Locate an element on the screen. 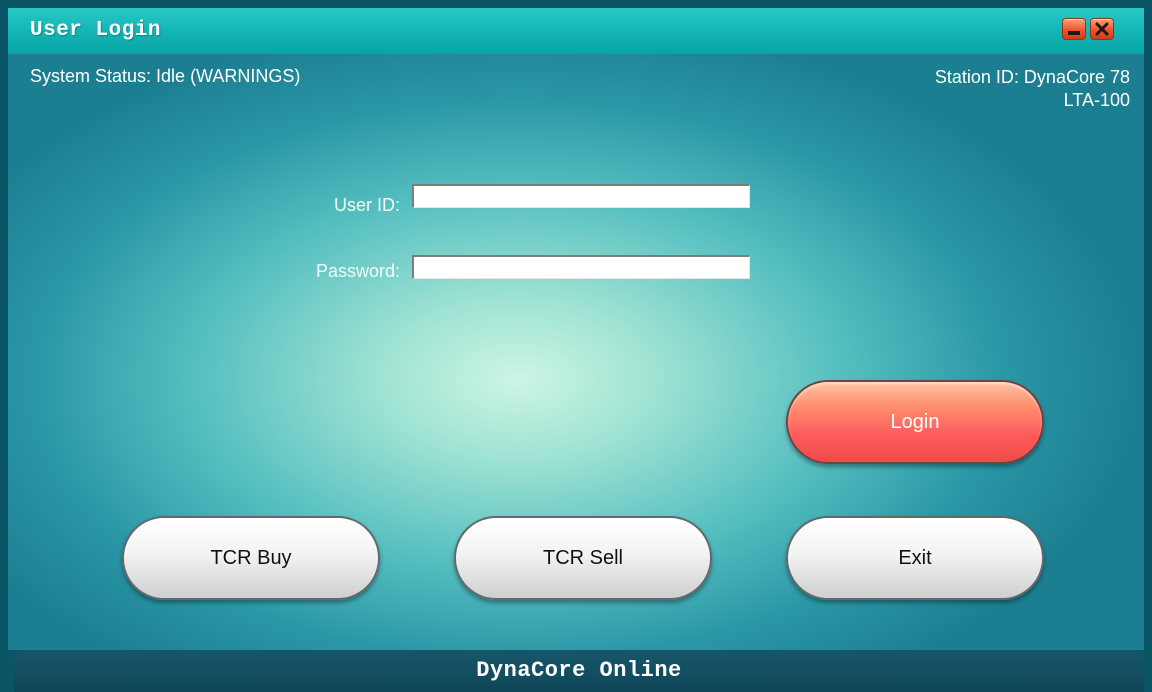 This screenshot has width=1152, height=692. minimize-icon is located at coordinates (1074, 33).